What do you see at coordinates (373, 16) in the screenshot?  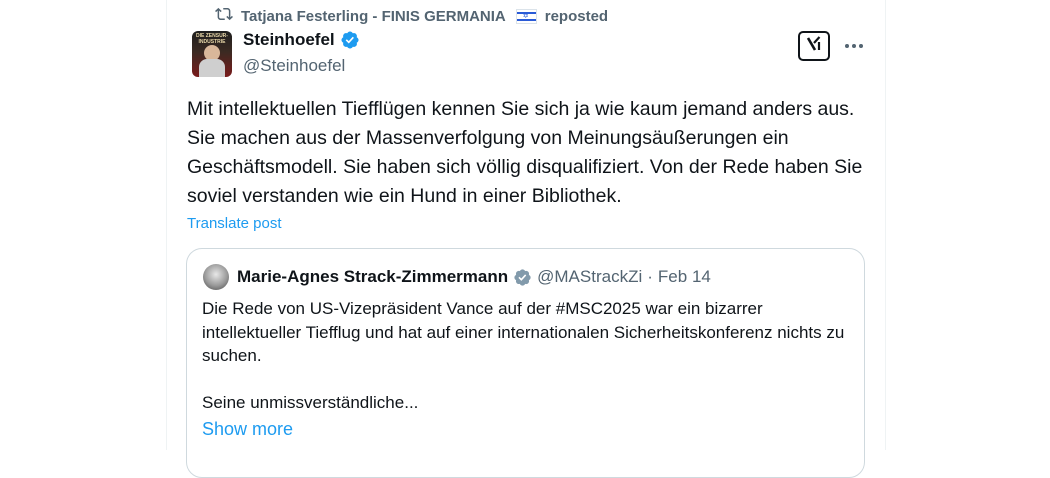 I see `reposter-name: Tatjana Festerling - FINIS GERMANIA` at bounding box center [373, 16].